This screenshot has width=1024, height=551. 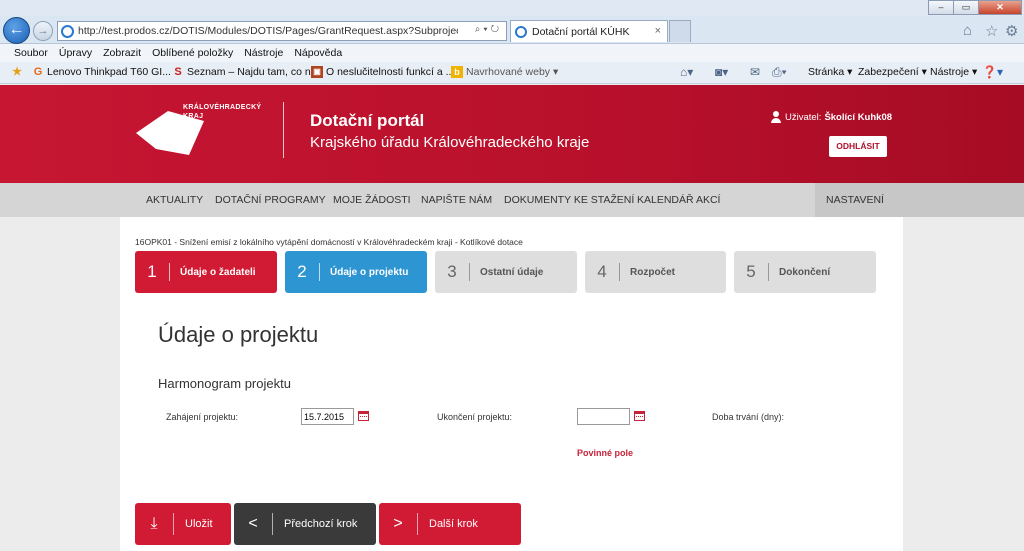 What do you see at coordinates (966, 7) in the screenshot?
I see `restore-button: ▭` at bounding box center [966, 7].